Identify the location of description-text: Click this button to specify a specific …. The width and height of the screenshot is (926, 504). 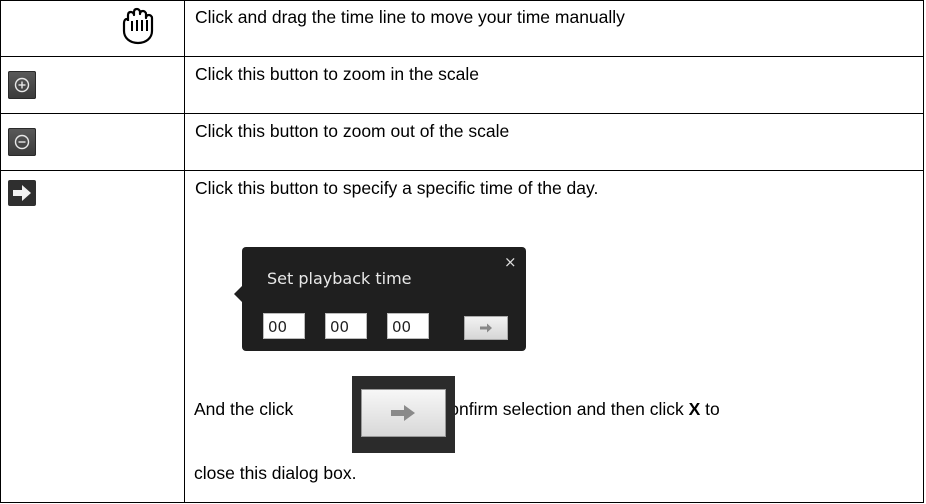
(397, 188).